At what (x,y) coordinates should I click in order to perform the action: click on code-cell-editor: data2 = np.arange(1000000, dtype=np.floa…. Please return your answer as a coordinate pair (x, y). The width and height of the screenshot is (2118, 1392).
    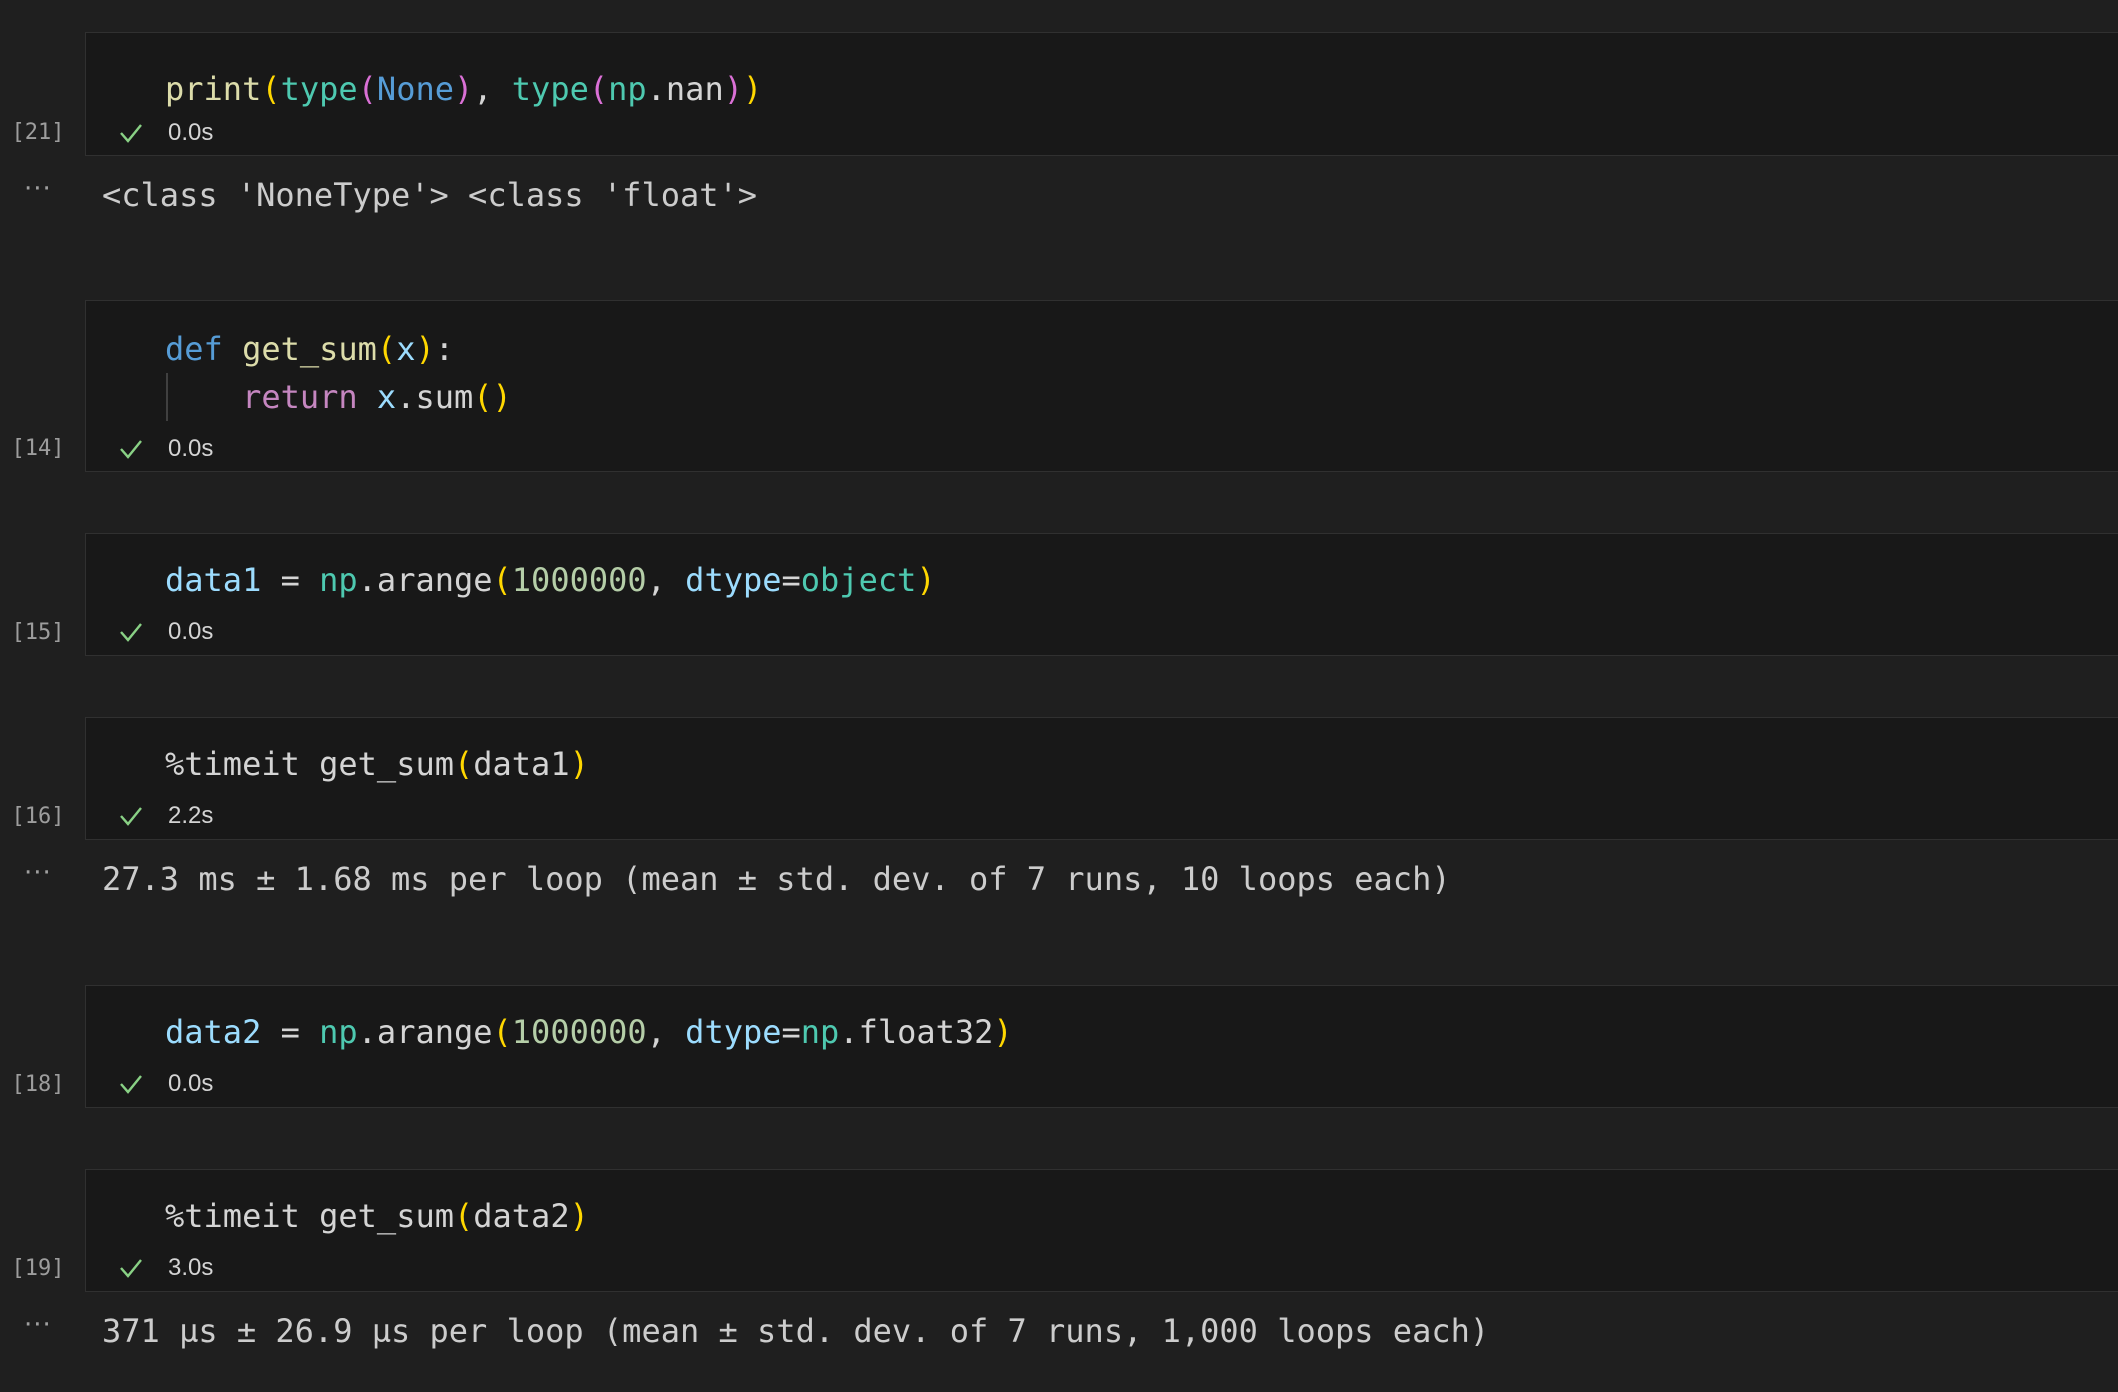
    Looking at the image, I should click on (1101, 1046).